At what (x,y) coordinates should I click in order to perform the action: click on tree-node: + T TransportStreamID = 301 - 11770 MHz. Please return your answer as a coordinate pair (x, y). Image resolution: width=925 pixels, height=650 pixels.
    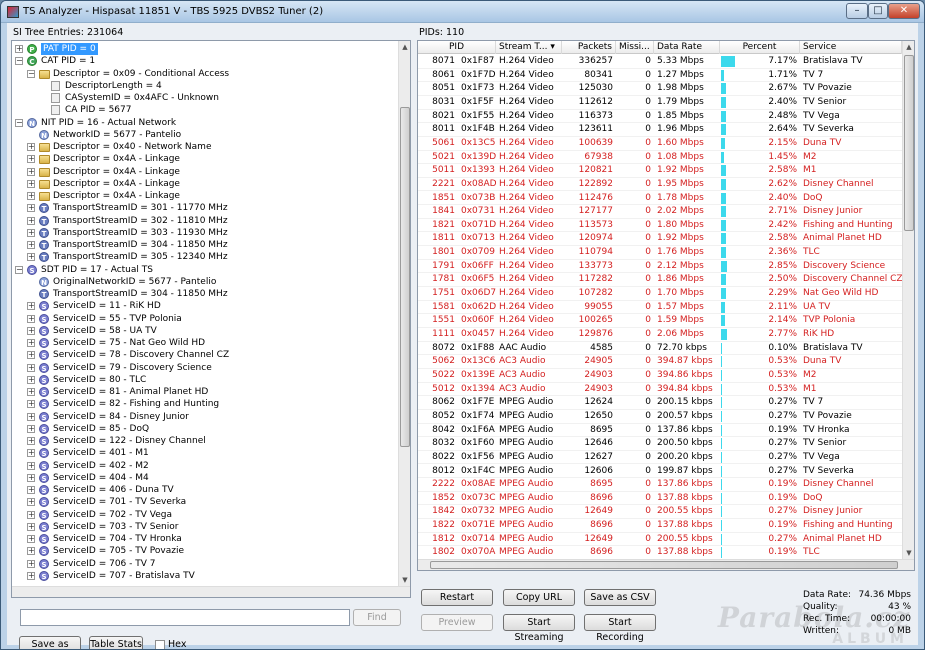
    Looking at the image, I should click on (205, 208).